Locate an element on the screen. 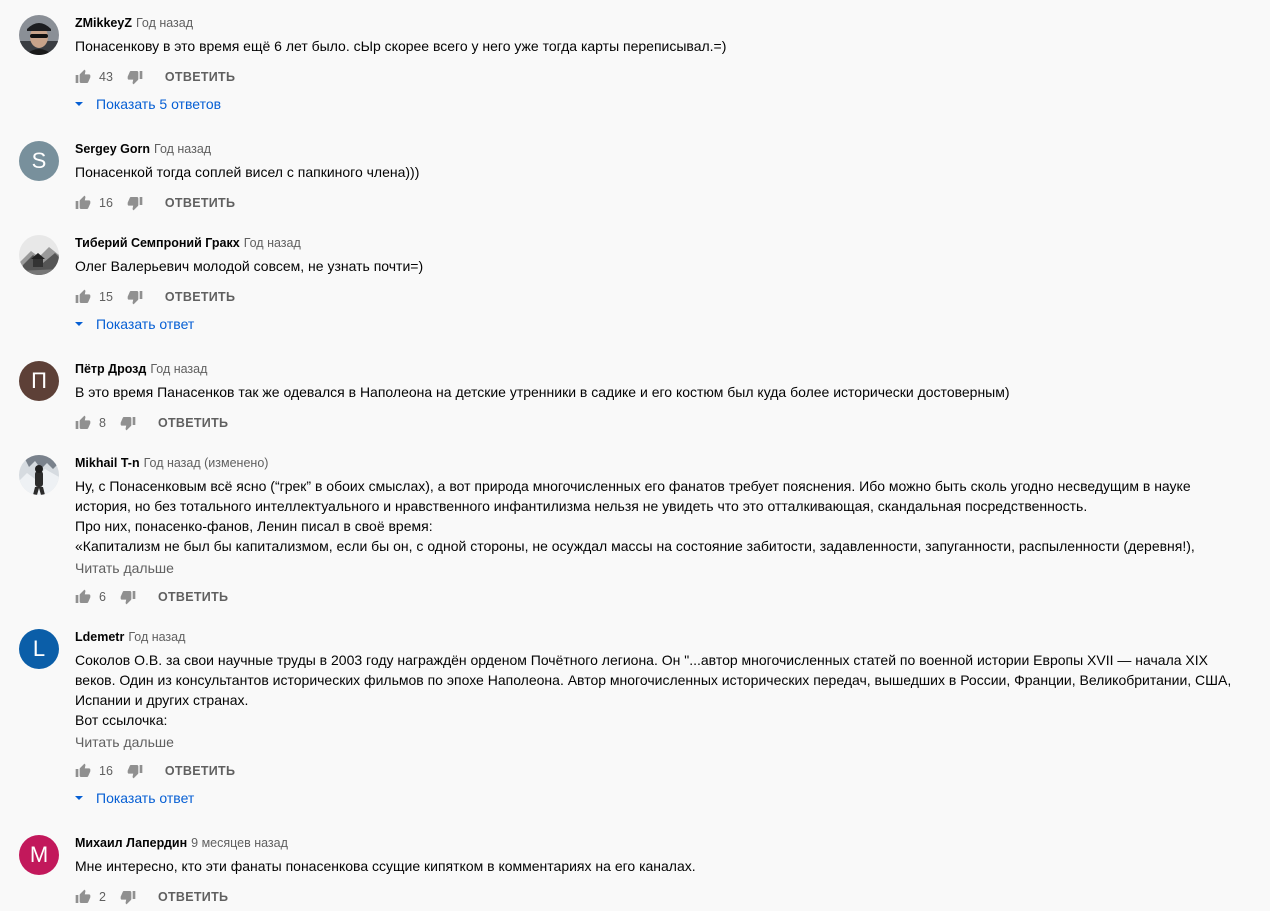 The width and height of the screenshot is (1270, 911). comment-header: Пётр Дрозд Год назад is located at coordinates (141, 369).